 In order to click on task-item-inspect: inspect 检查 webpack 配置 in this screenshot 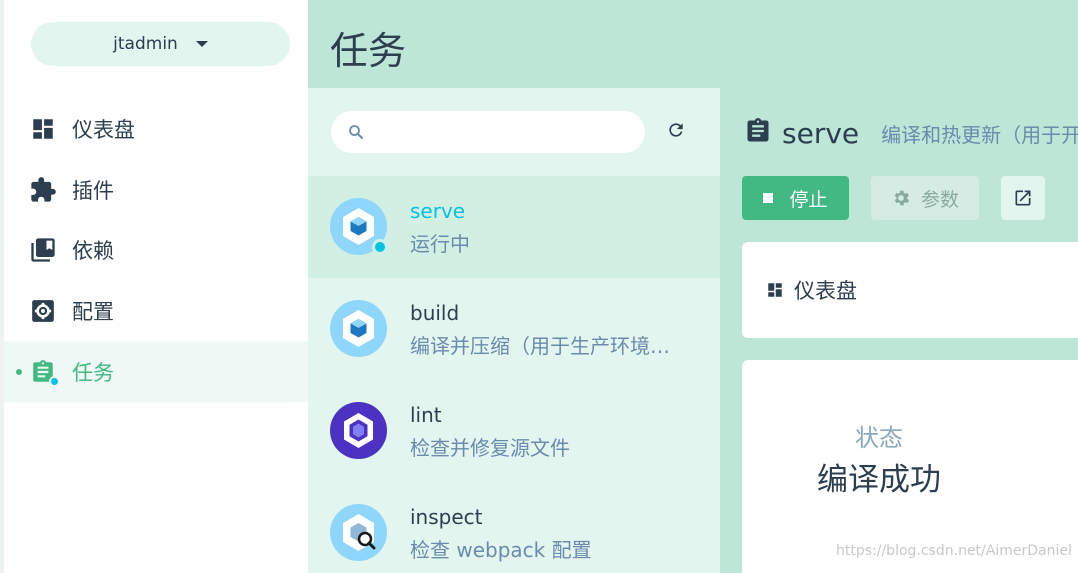, I will do `click(514, 527)`.